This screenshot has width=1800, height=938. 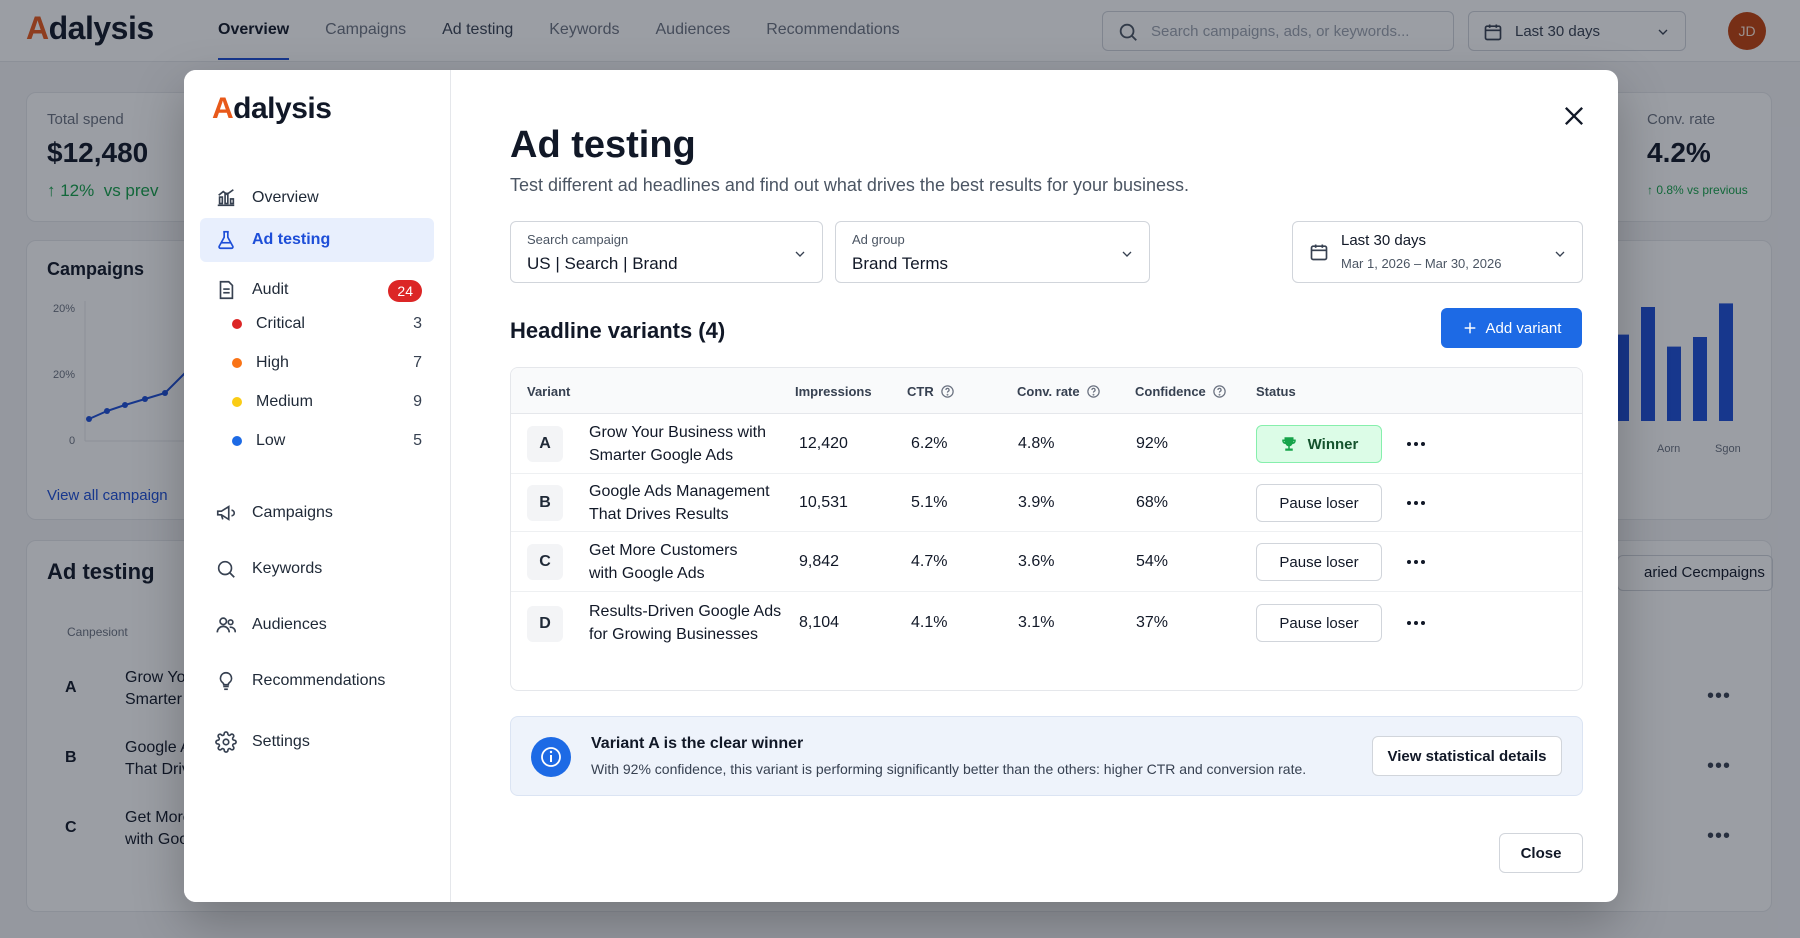 I want to click on confidence-value: 68%, so click(x=1152, y=502).